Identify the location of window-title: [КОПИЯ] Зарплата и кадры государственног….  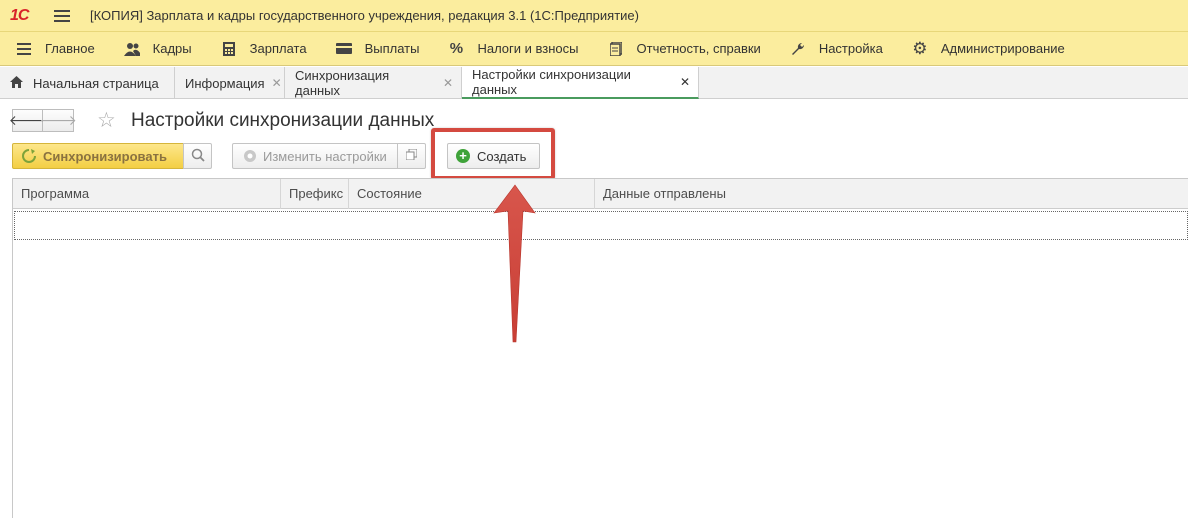
(364, 15).